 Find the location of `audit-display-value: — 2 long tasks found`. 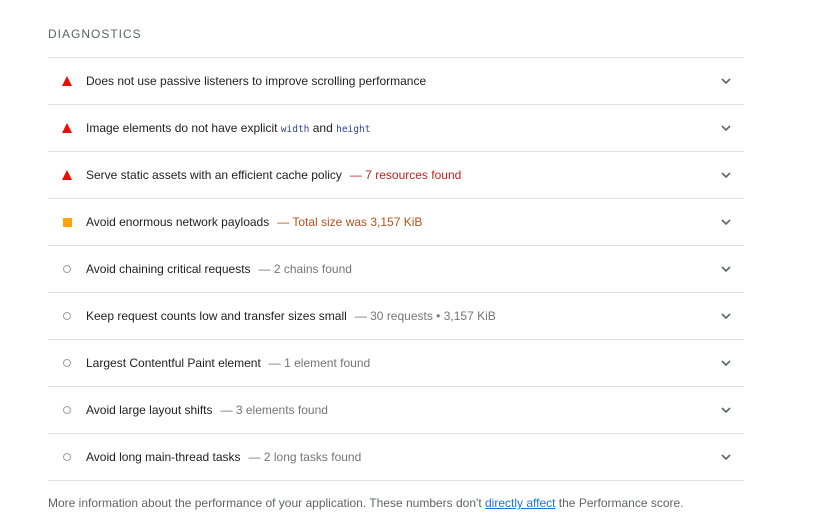

audit-display-value: — 2 long tasks found is located at coordinates (305, 457).